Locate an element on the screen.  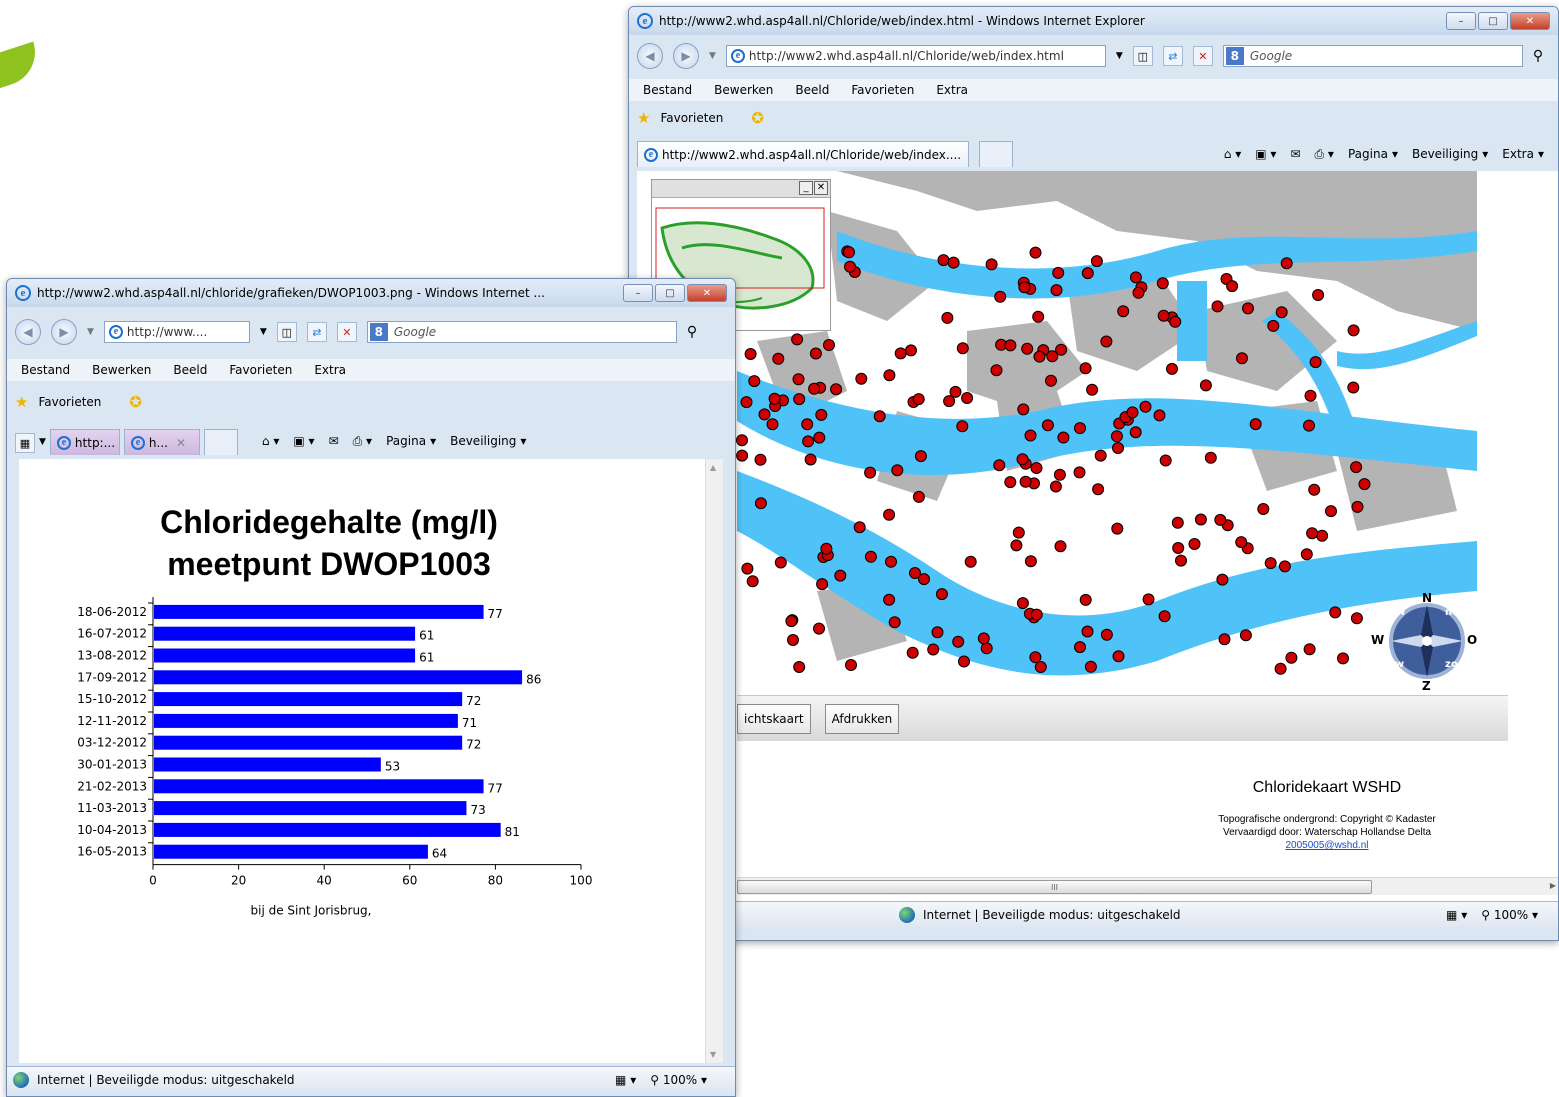
minimize-button: – is located at coordinates (638, 293).